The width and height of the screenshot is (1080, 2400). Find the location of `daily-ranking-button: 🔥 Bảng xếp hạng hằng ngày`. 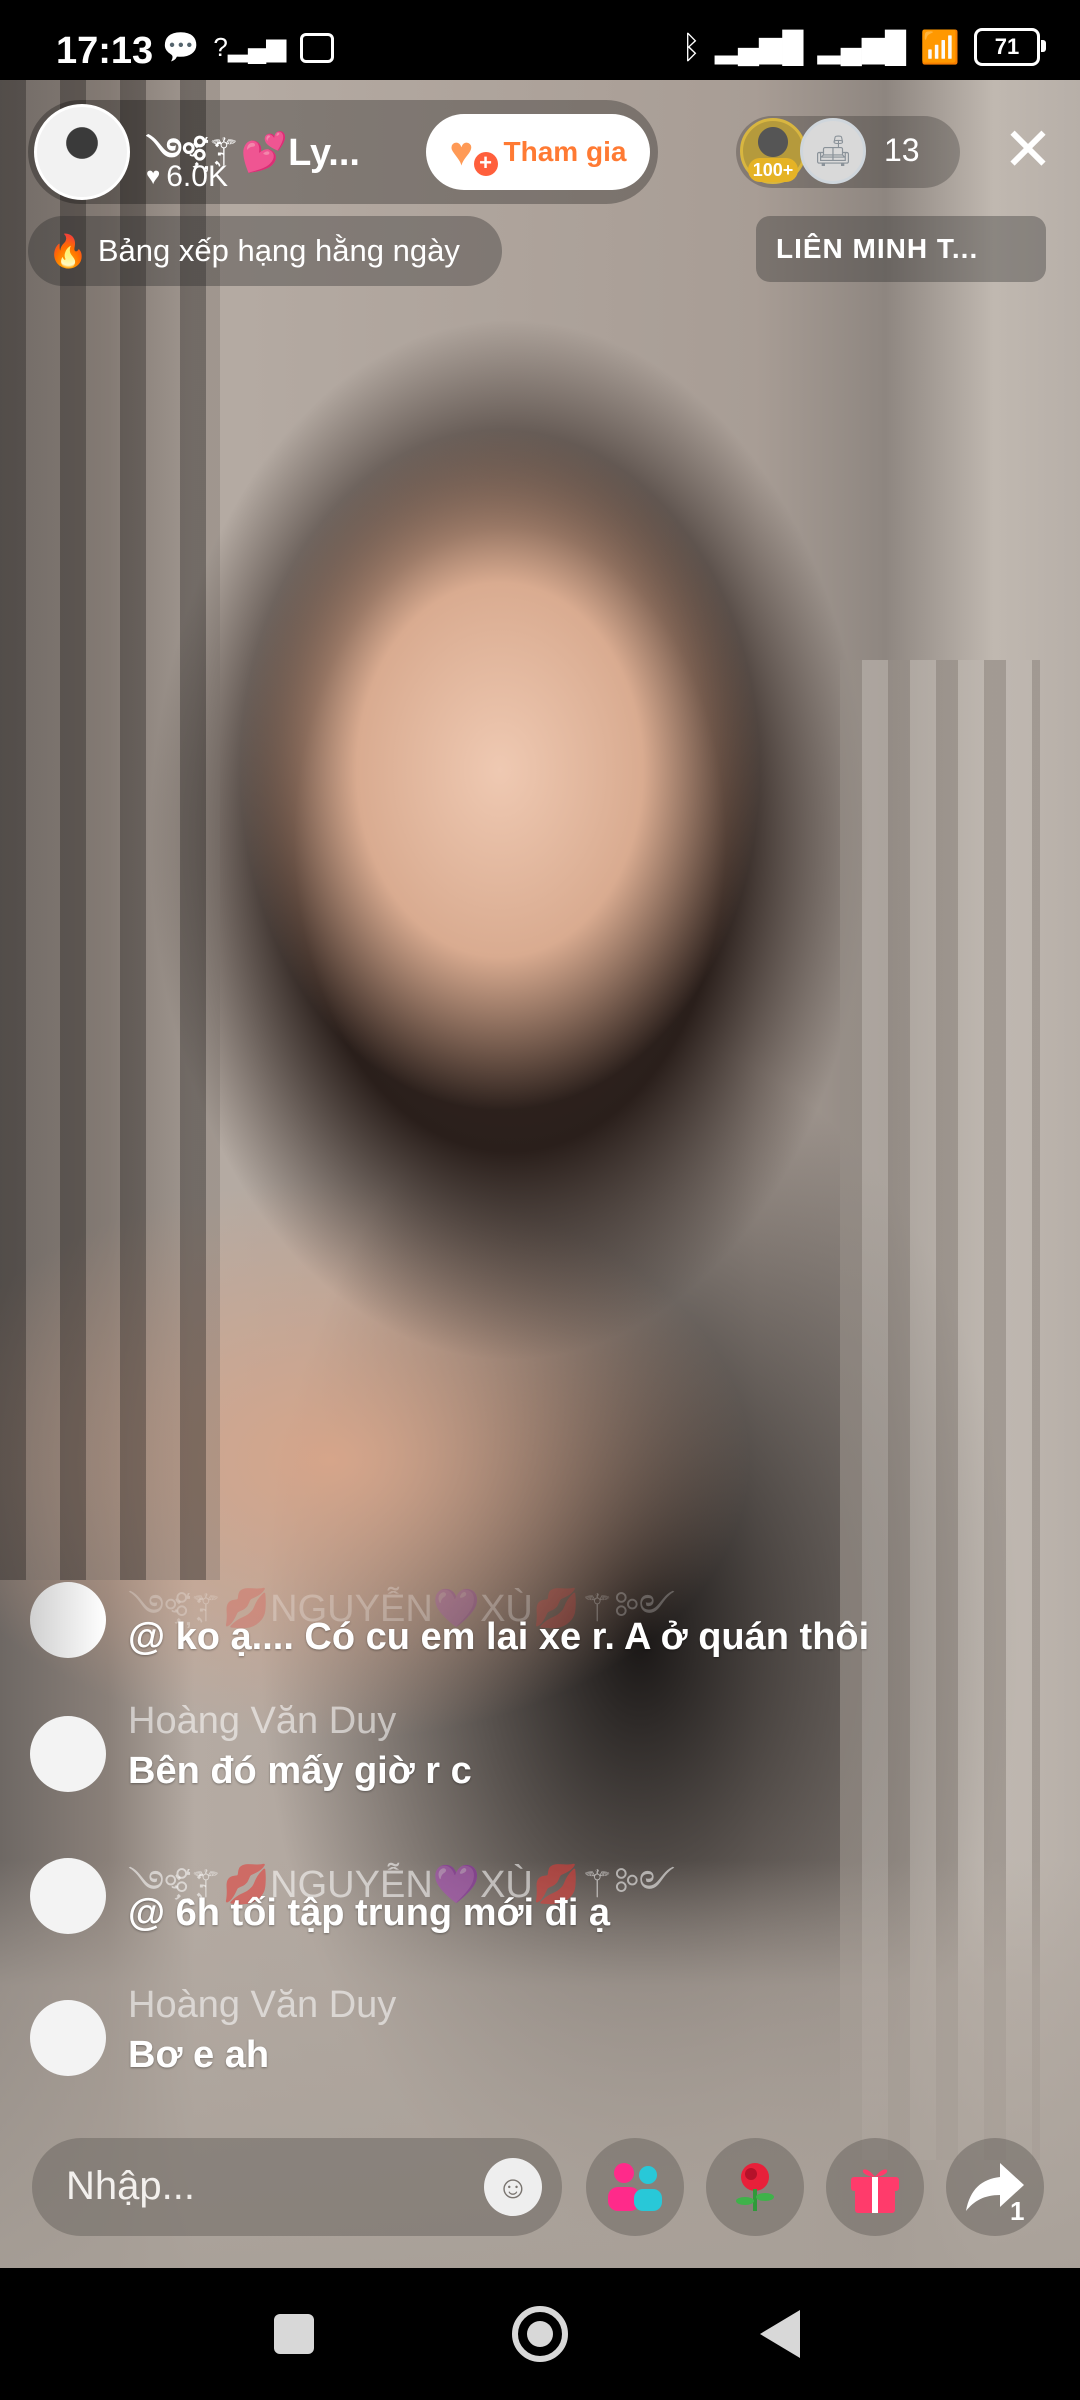

daily-ranking-button: 🔥 Bảng xếp hạng hằng ngày is located at coordinates (265, 251).